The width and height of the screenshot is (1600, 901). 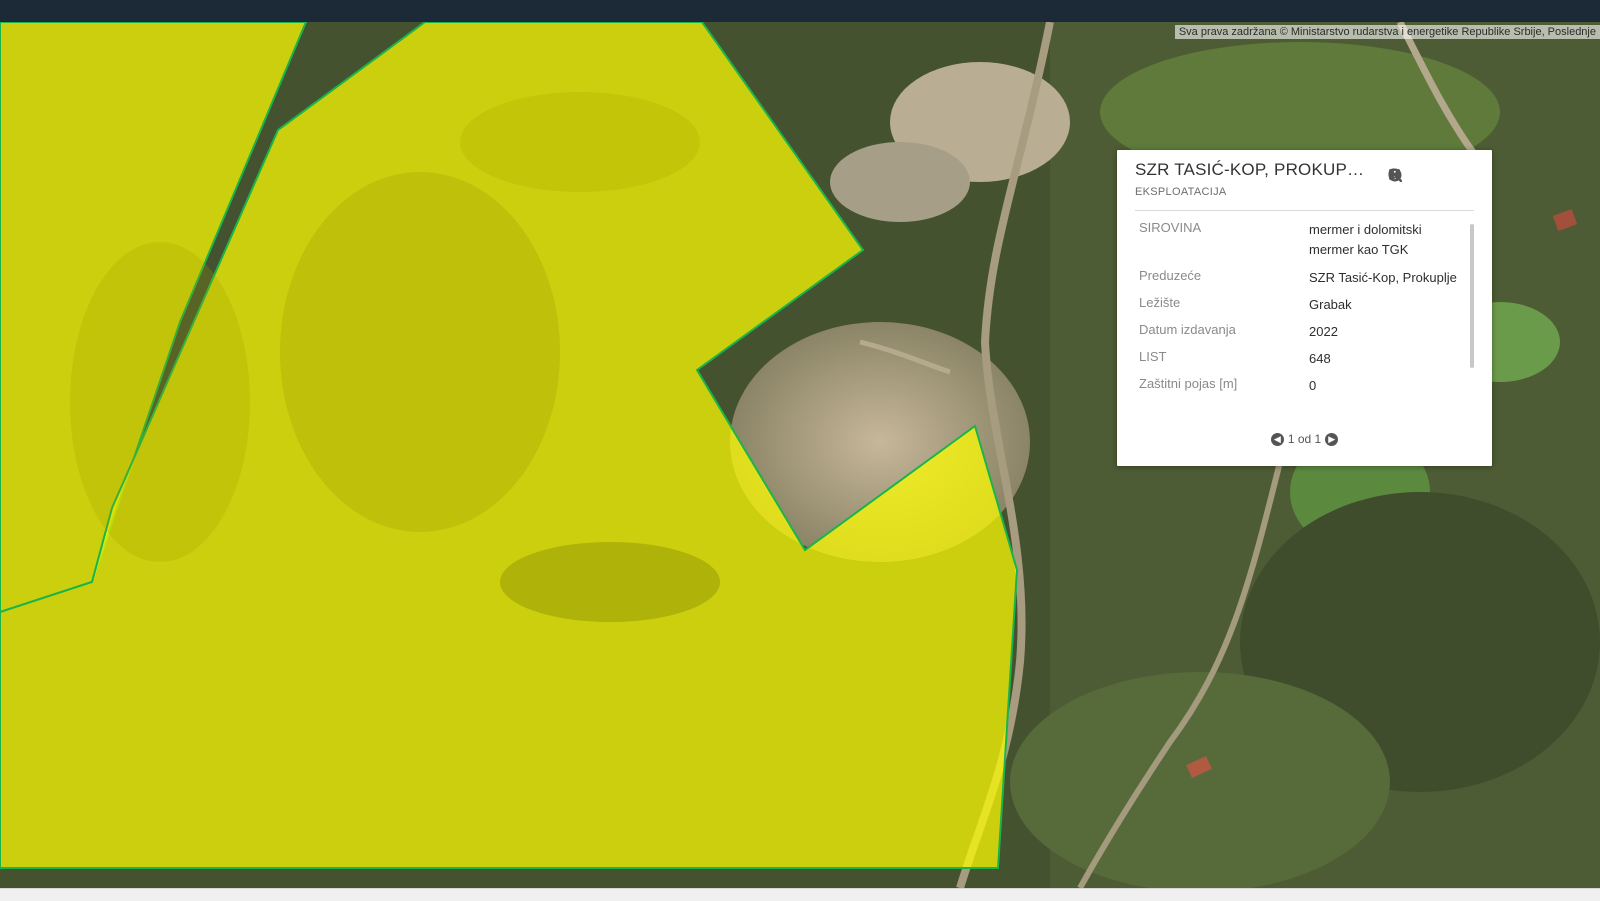 I want to click on top-bar, so click(x=800, y=11).